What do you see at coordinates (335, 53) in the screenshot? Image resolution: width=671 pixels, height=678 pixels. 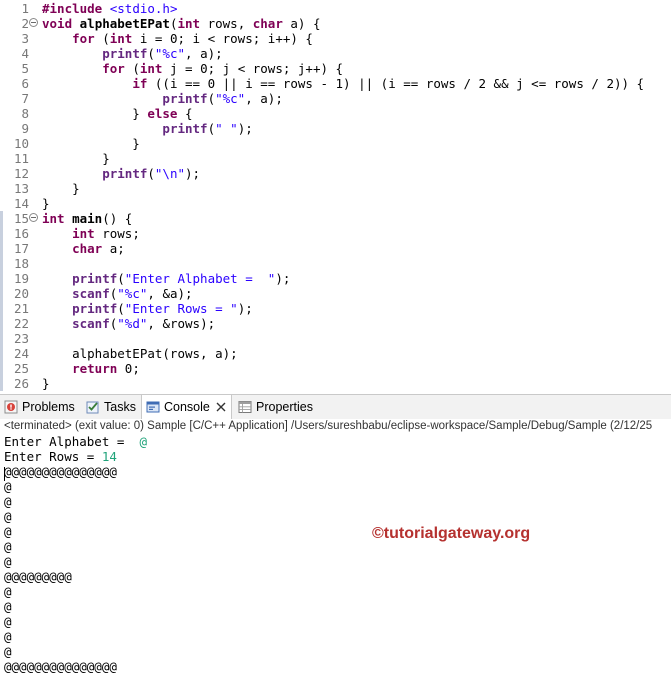 I see `code-line: 4 printf("%c", a);` at bounding box center [335, 53].